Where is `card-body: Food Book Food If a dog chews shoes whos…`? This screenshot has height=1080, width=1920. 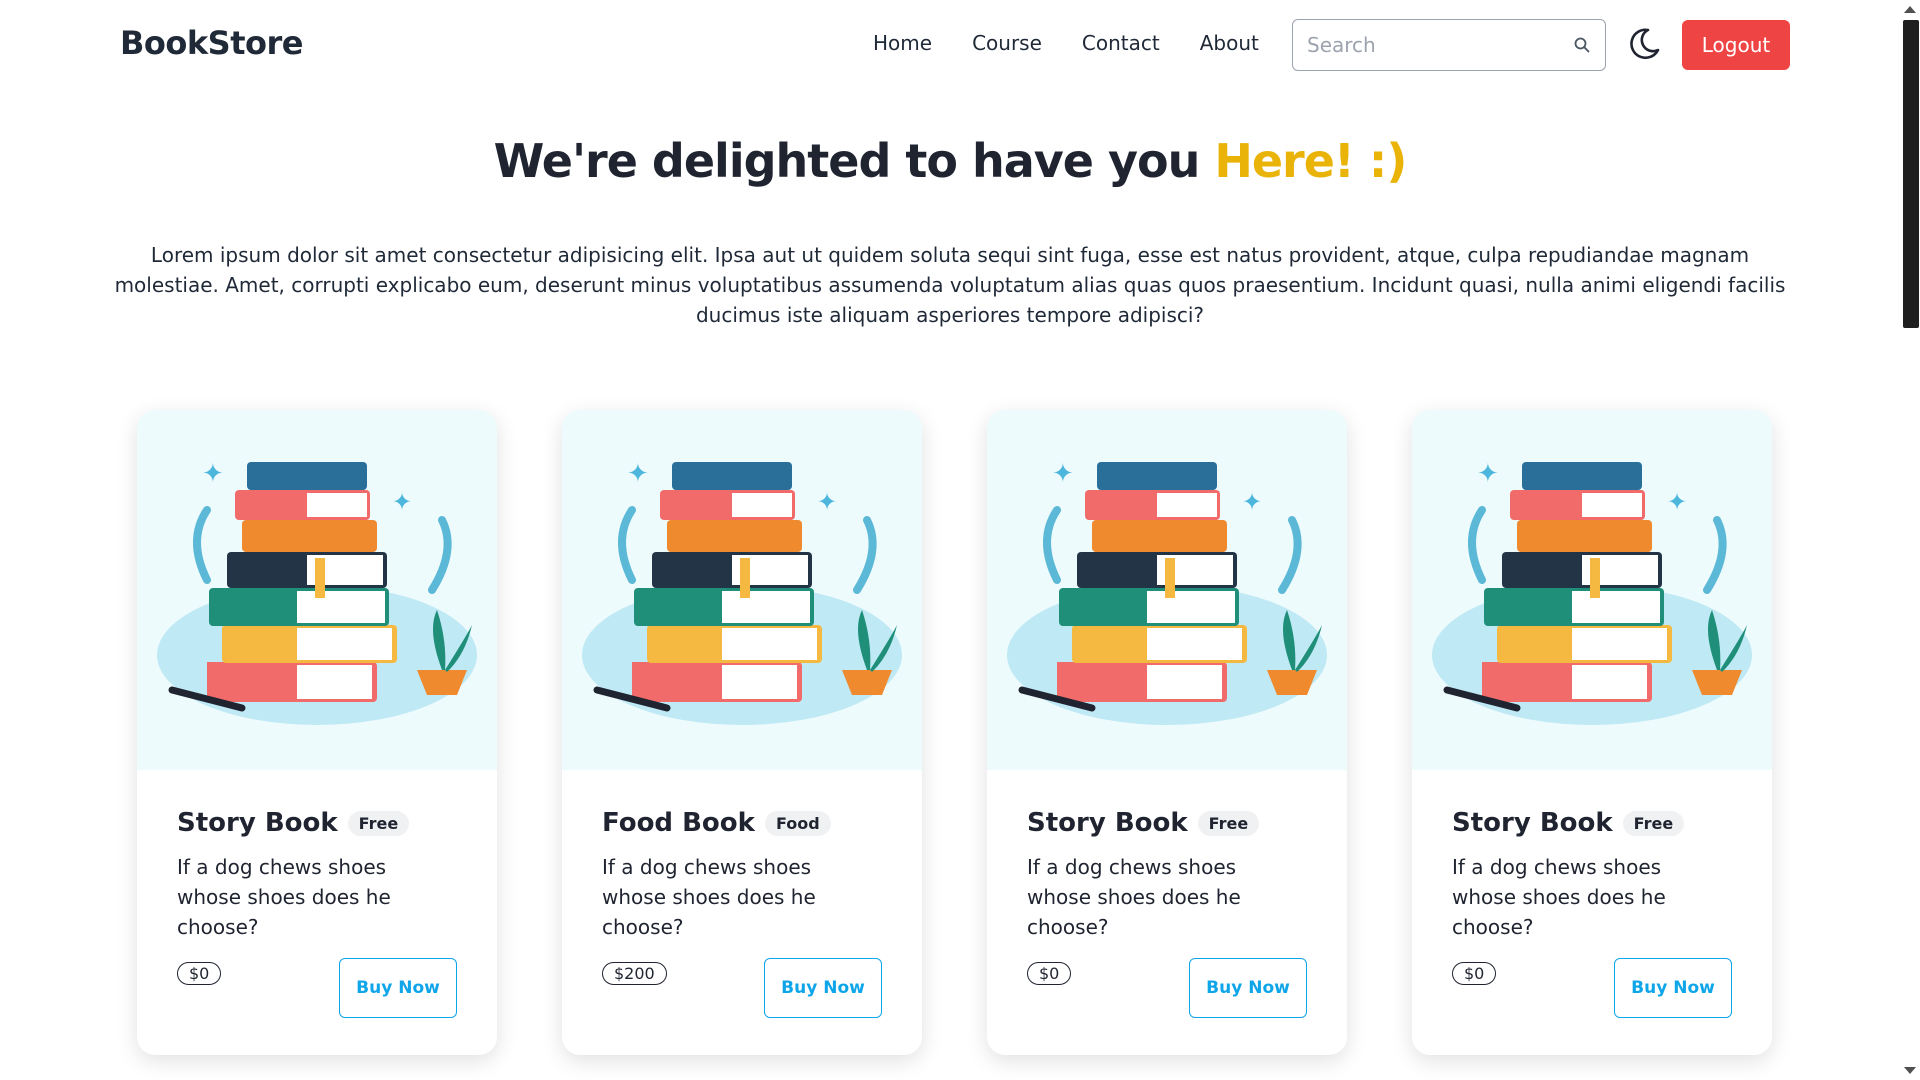 card-body: Food Book Food If a dog chews shoes whos… is located at coordinates (742, 912).